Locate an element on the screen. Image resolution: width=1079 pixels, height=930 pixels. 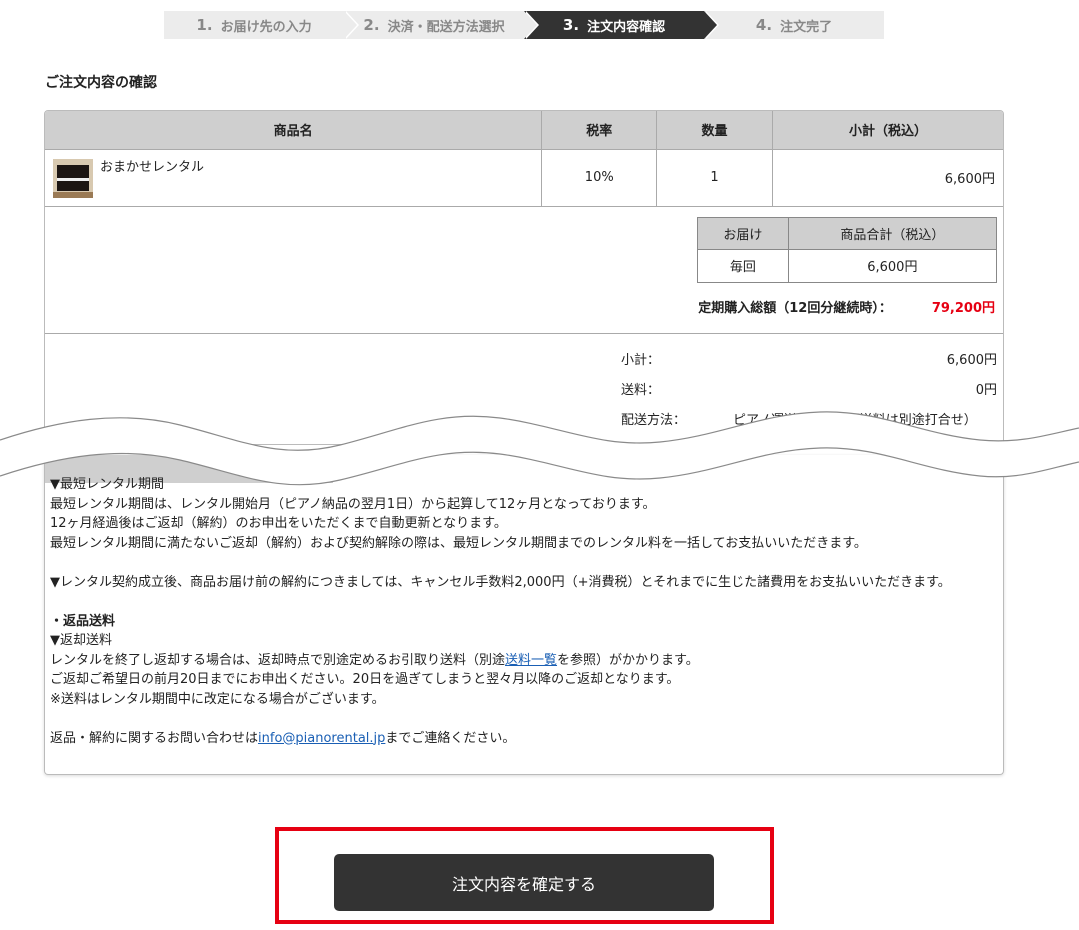
step-4: 4. 注文完了 is located at coordinates (794, 25).